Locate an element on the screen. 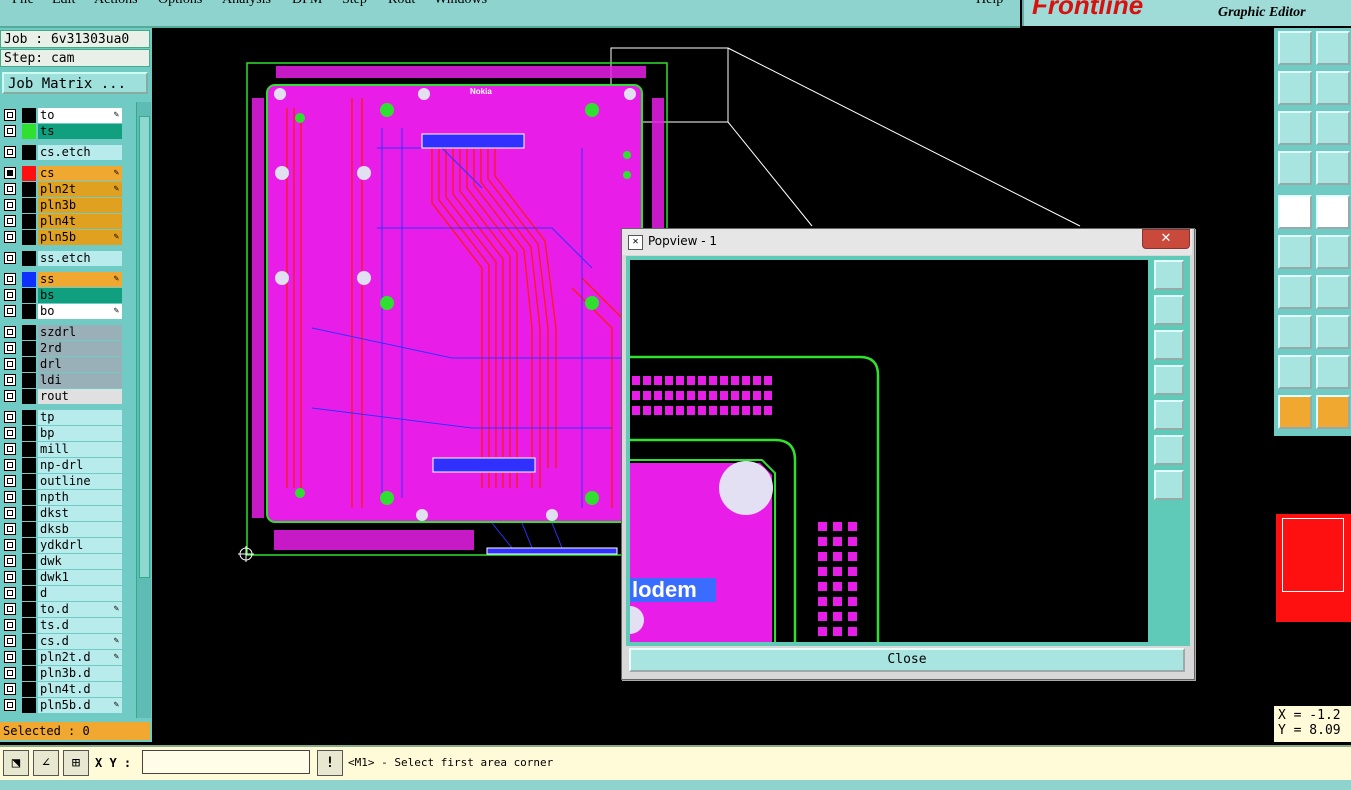 This screenshot has width=1351, height=790. layer-name: ss.etch is located at coordinates (80, 258).